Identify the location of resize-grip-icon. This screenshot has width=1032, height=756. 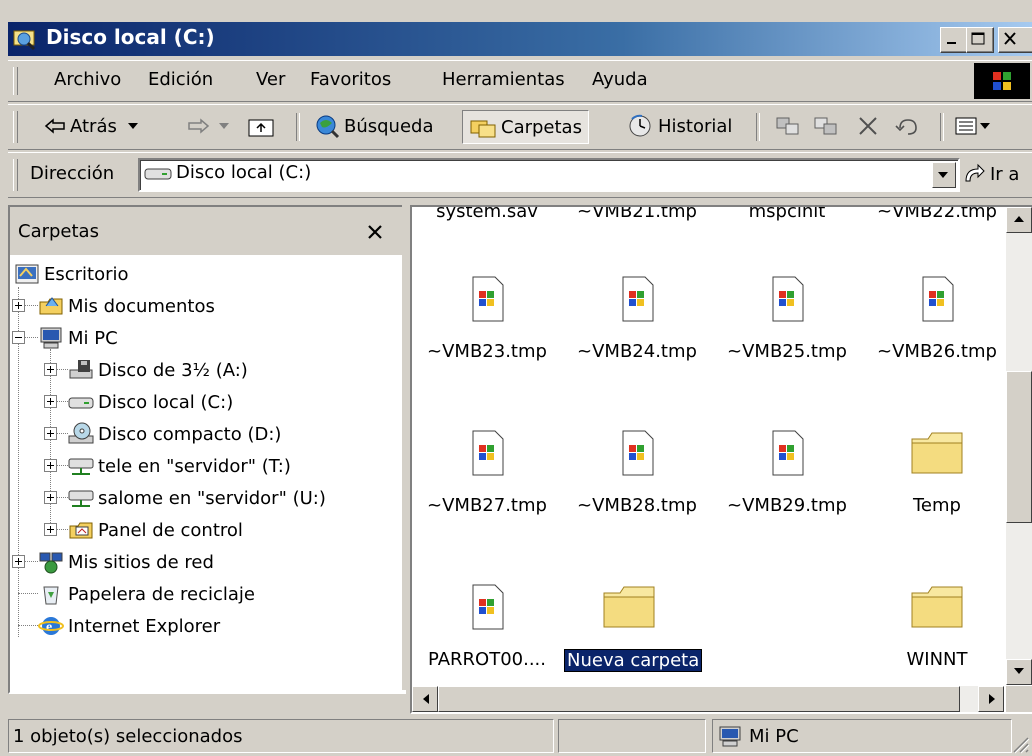
(1020, 744).